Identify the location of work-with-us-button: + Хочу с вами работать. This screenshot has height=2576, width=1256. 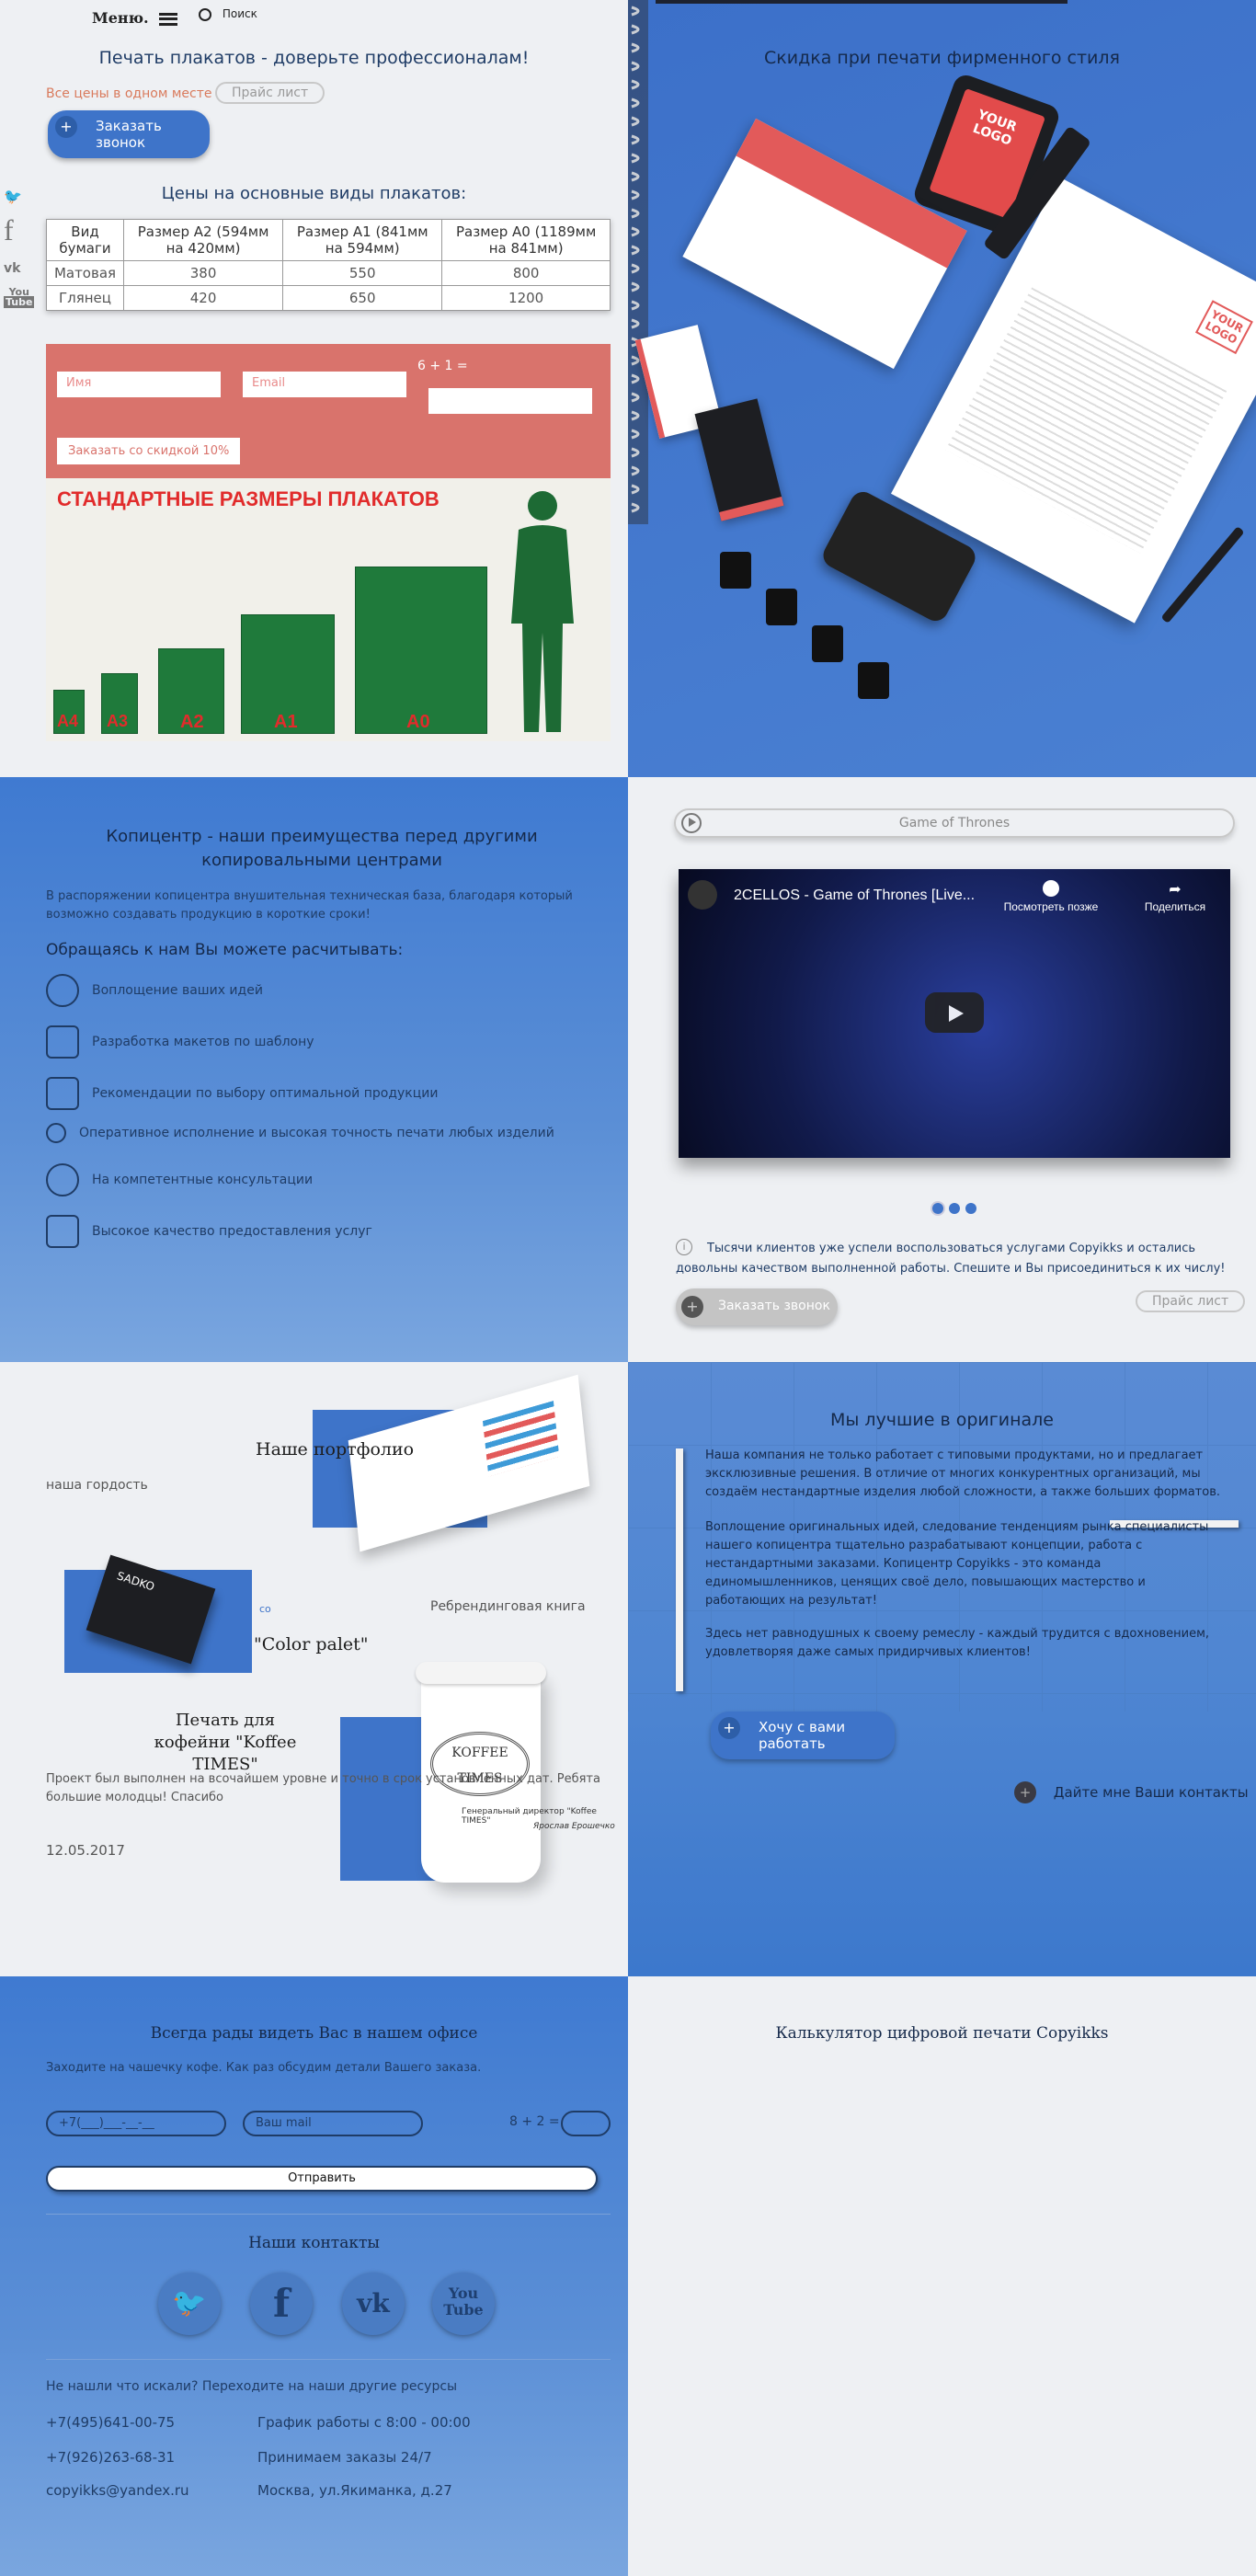
(803, 1736).